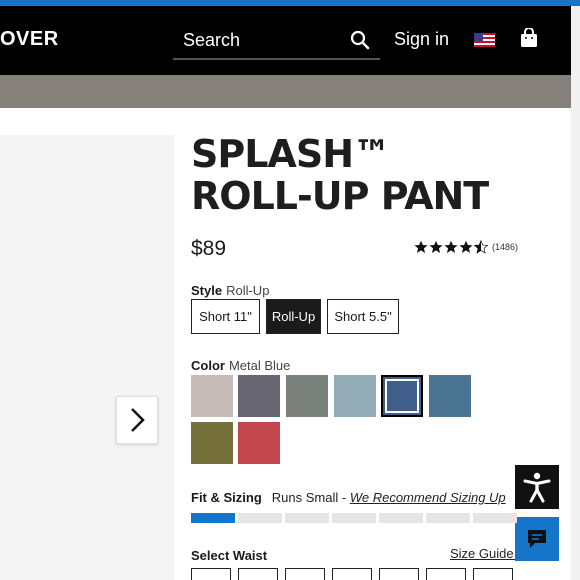 Image resolution: width=580 pixels, height=580 pixels. Describe the element at coordinates (259, 365) in the screenshot. I see `color-selected-value: Metal Blue` at that location.